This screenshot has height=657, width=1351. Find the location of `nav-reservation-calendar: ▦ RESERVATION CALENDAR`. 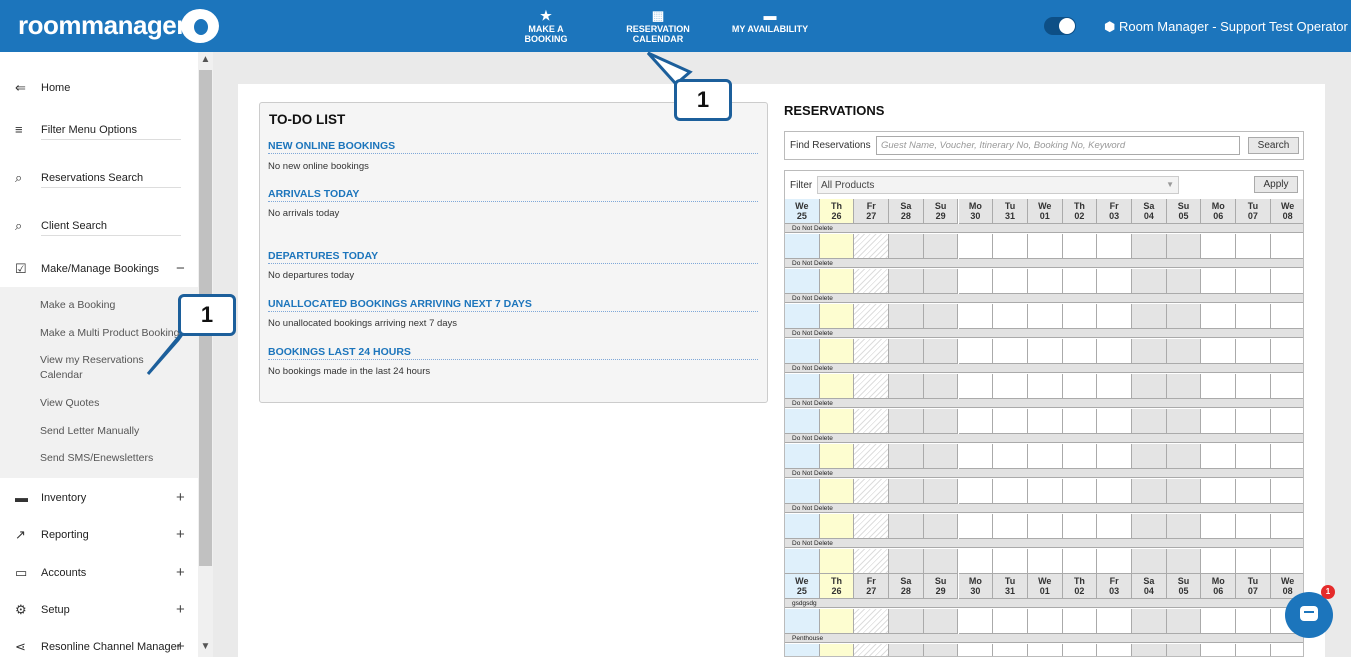

nav-reservation-calendar: ▦ RESERVATION CALENDAR is located at coordinates (658, 26).